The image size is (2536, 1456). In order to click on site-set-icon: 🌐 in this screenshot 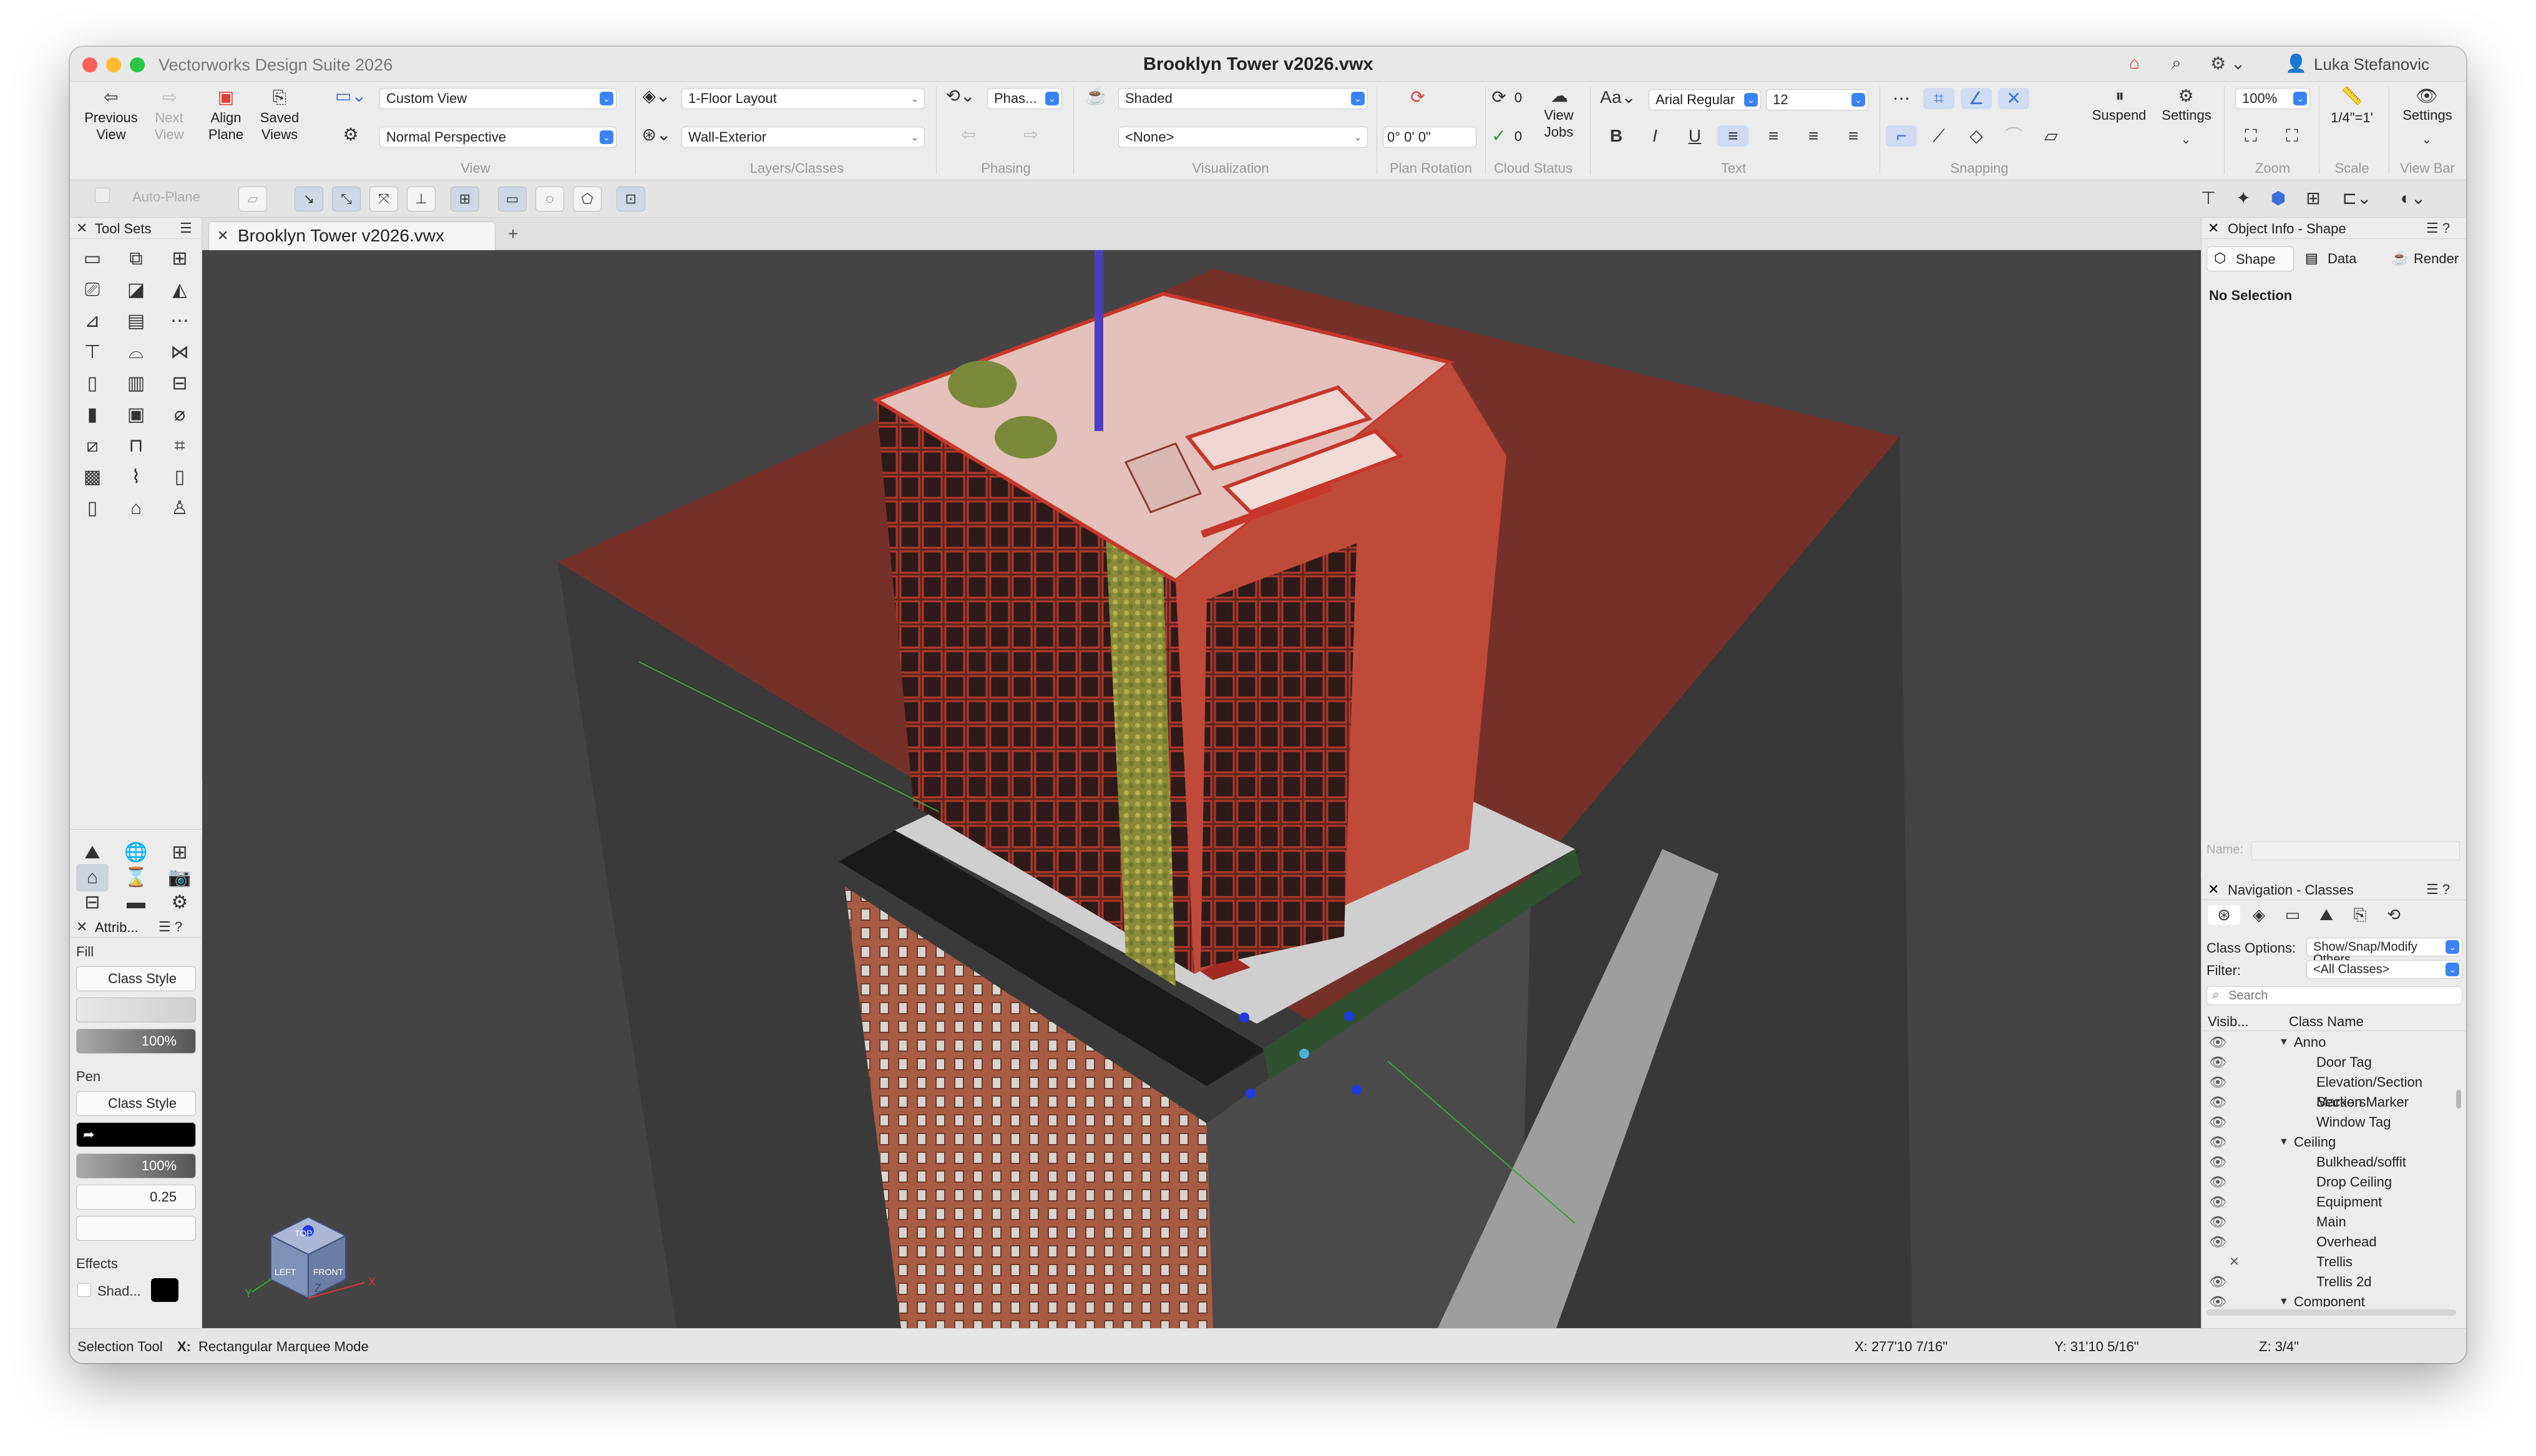, I will do `click(136, 852)`.